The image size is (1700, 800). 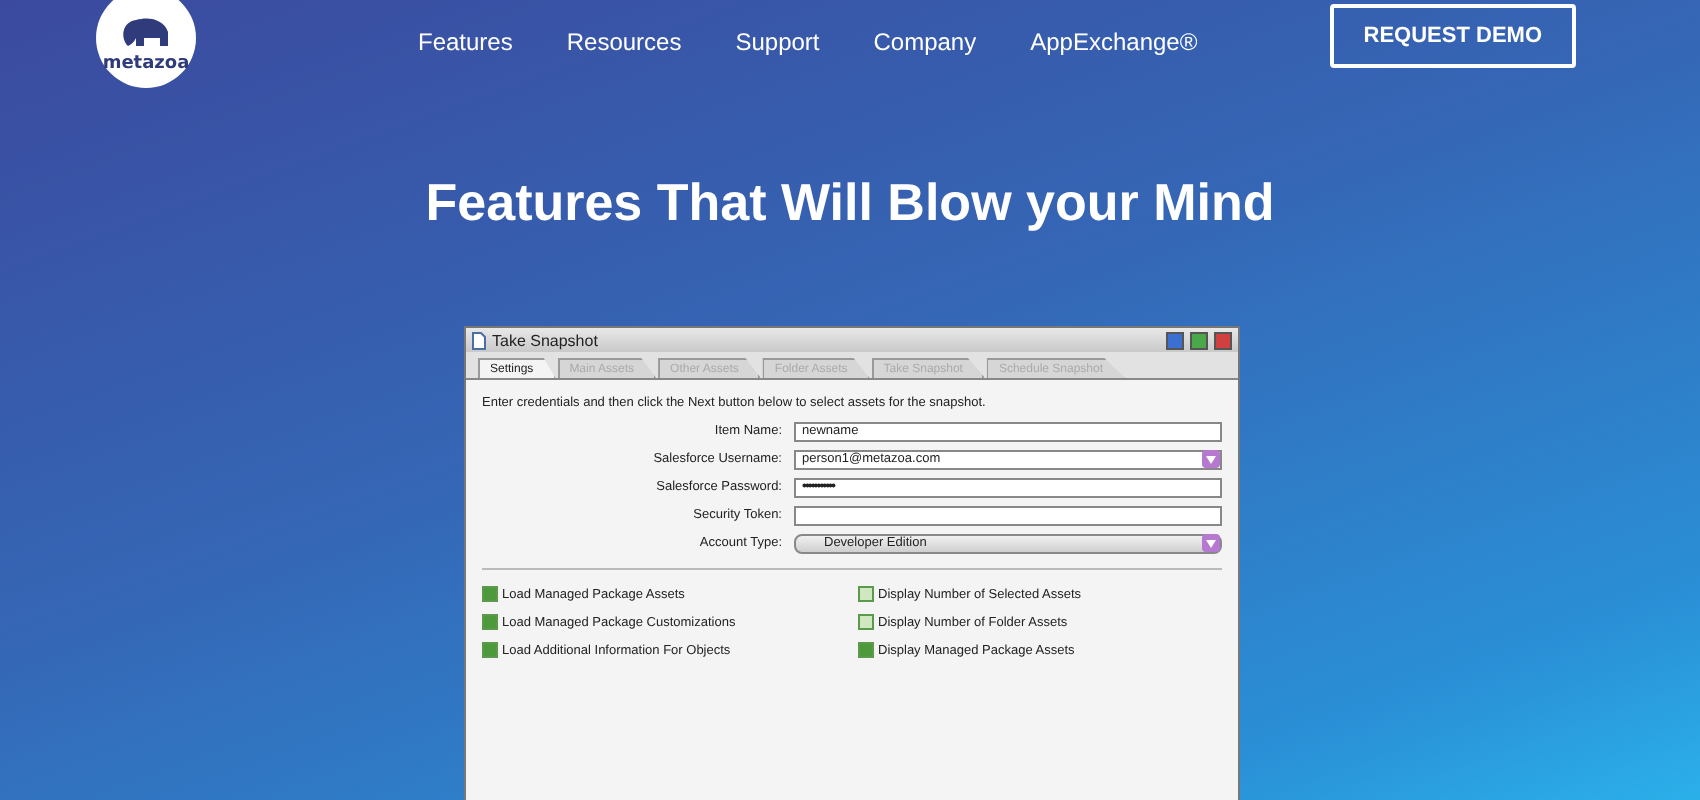 I want to click on document-icon, so click(x=479, y=340).